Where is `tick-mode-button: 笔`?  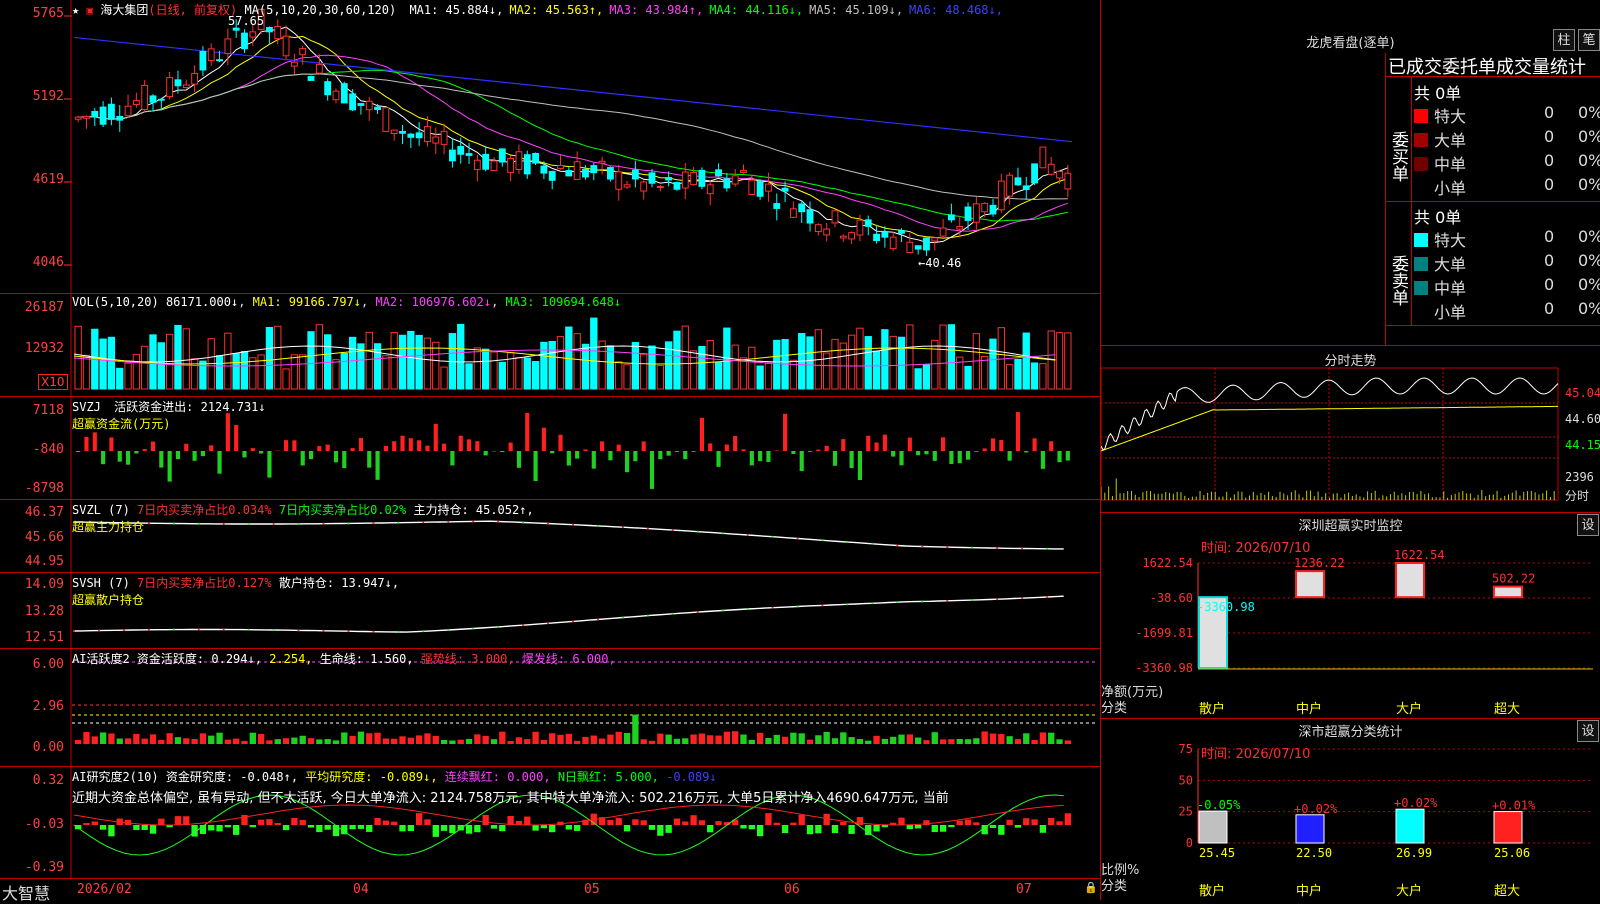 tick-mode-button: 笔 is located at coordinates (1589, 40).